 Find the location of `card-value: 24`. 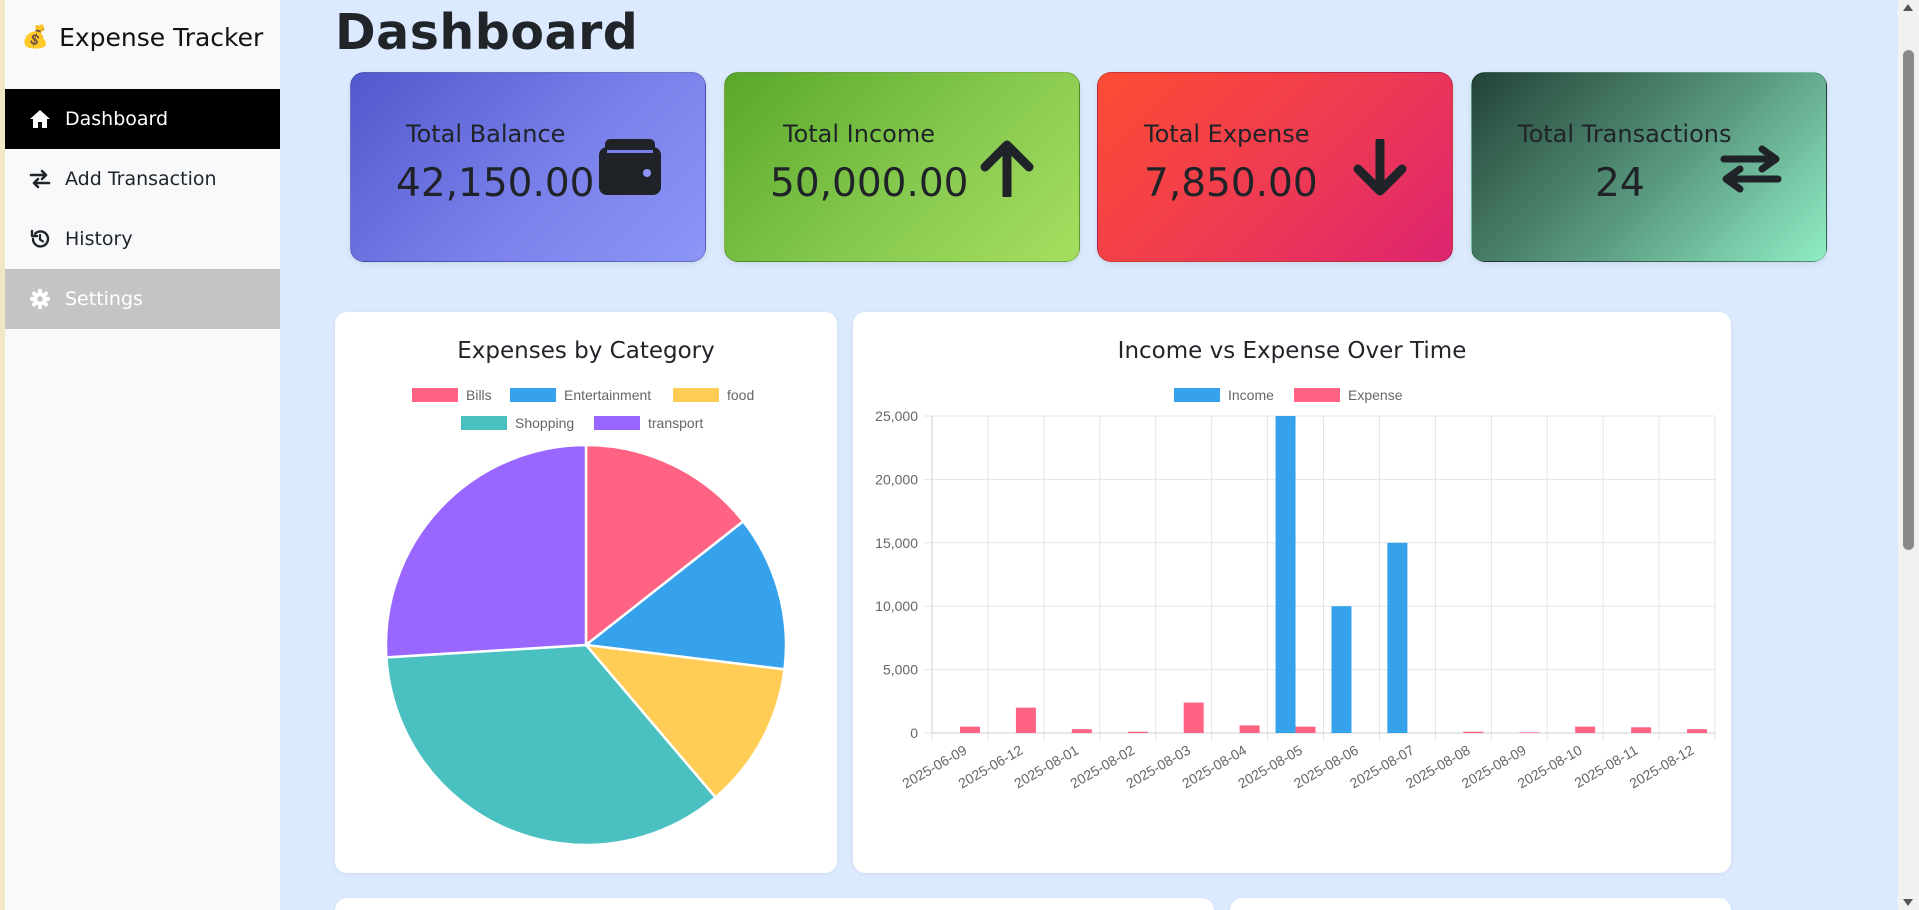

card-value: 24 is located at coordinates (1620, 183).